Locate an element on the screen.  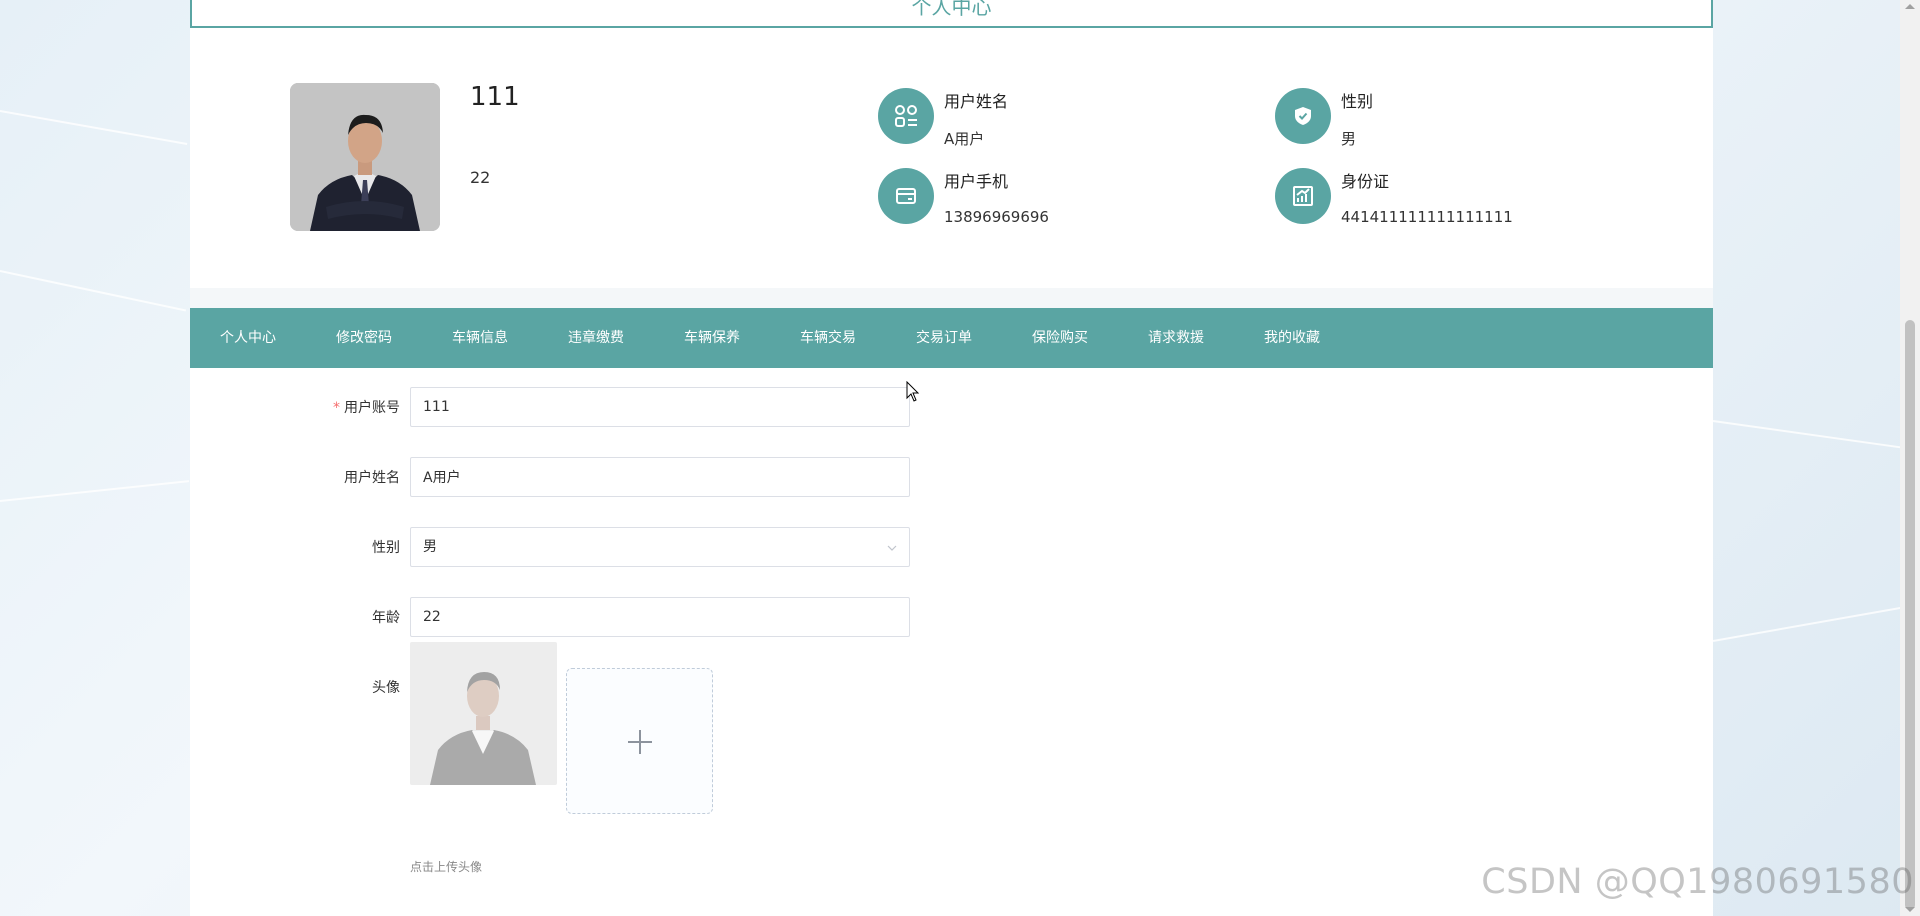
shield-check-icon is located at coordinates (1303, 116).